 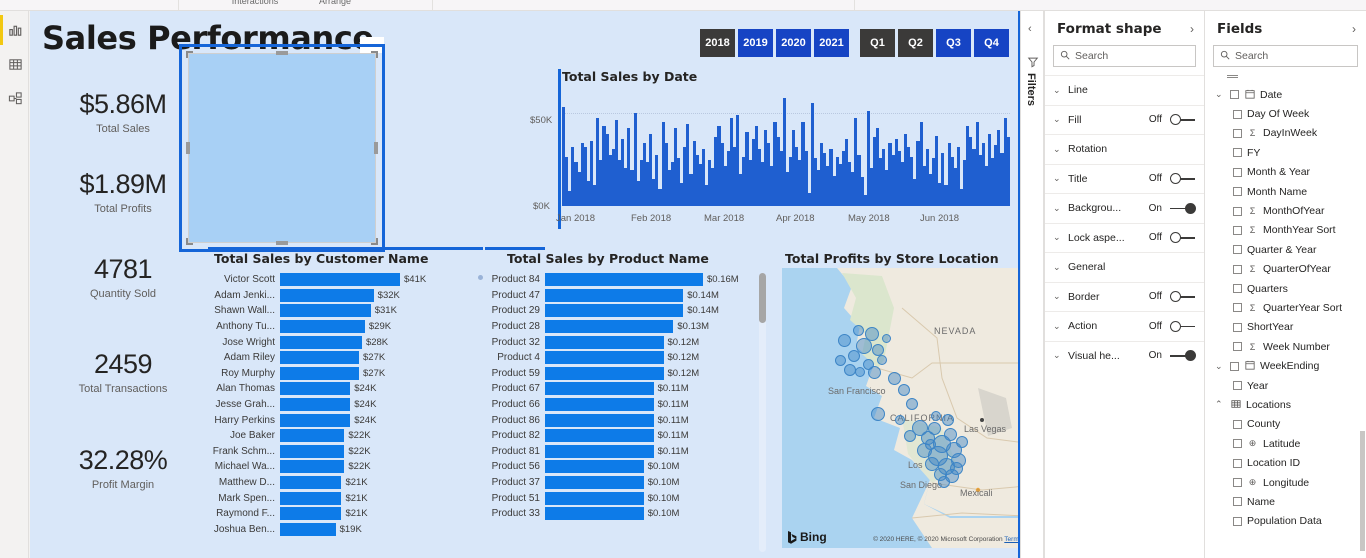 What do you see at coordinates (345, 420) in the screenshot?
I see `bar-row: Harry Perkins $24K` at bounding box center [345, 420].